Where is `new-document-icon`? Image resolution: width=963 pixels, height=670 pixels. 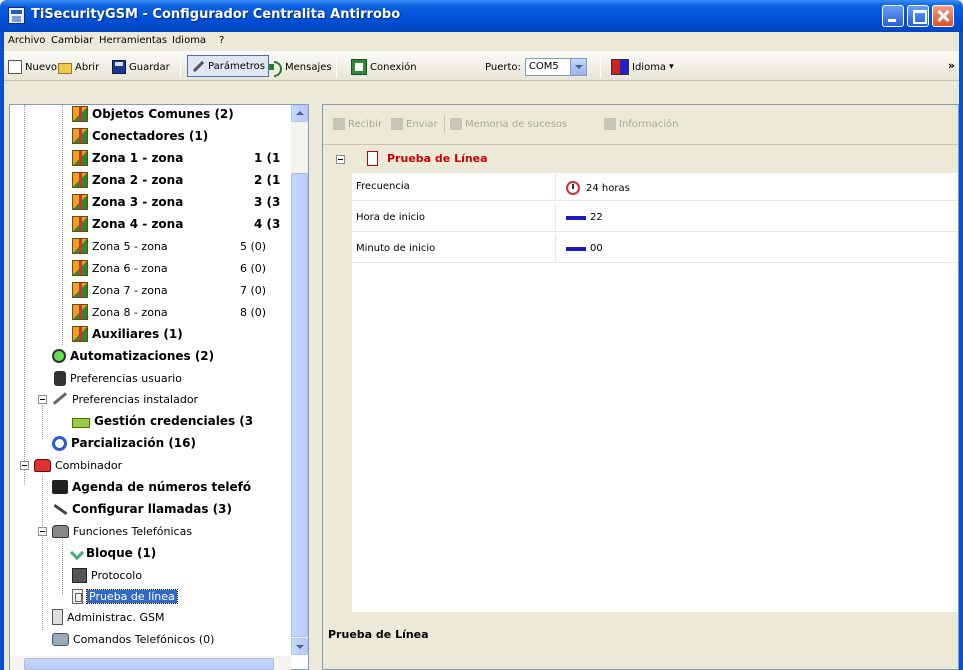
new-document-icon is located at coordinates (15, 67).